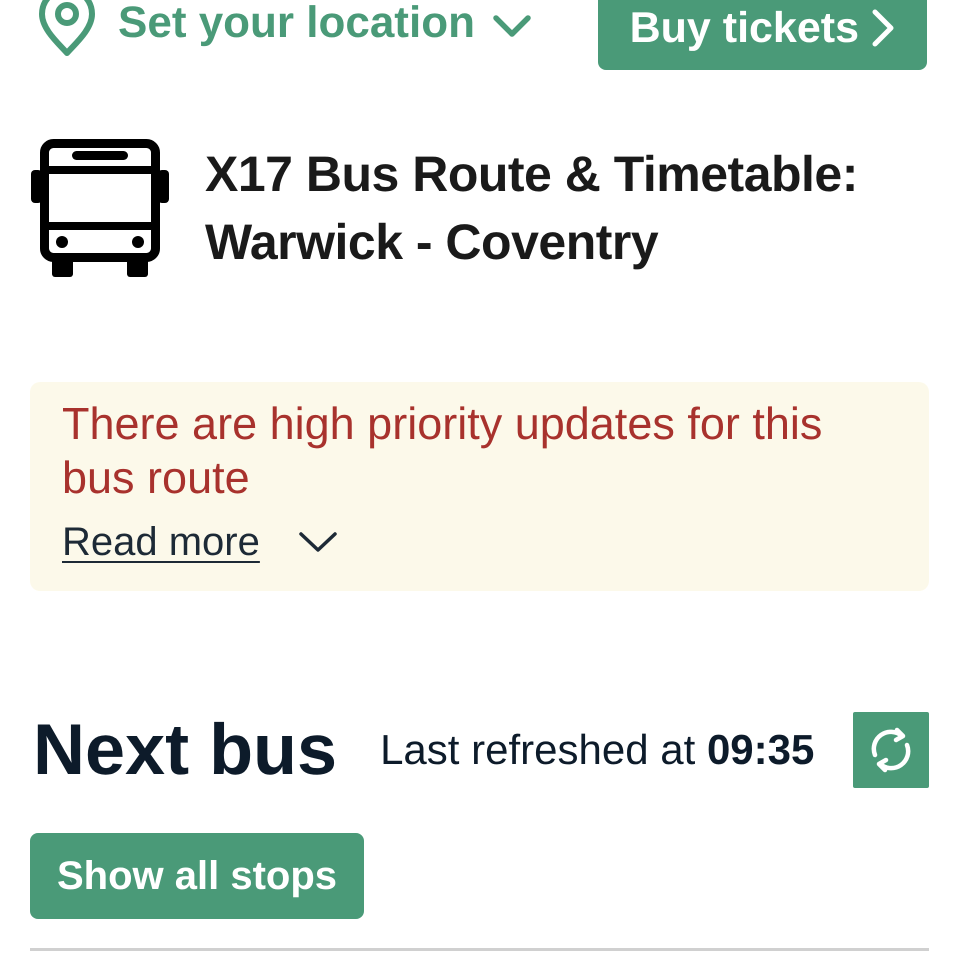 The image size is (959, 959). I want to click on refresh-button, so click(891, 750).